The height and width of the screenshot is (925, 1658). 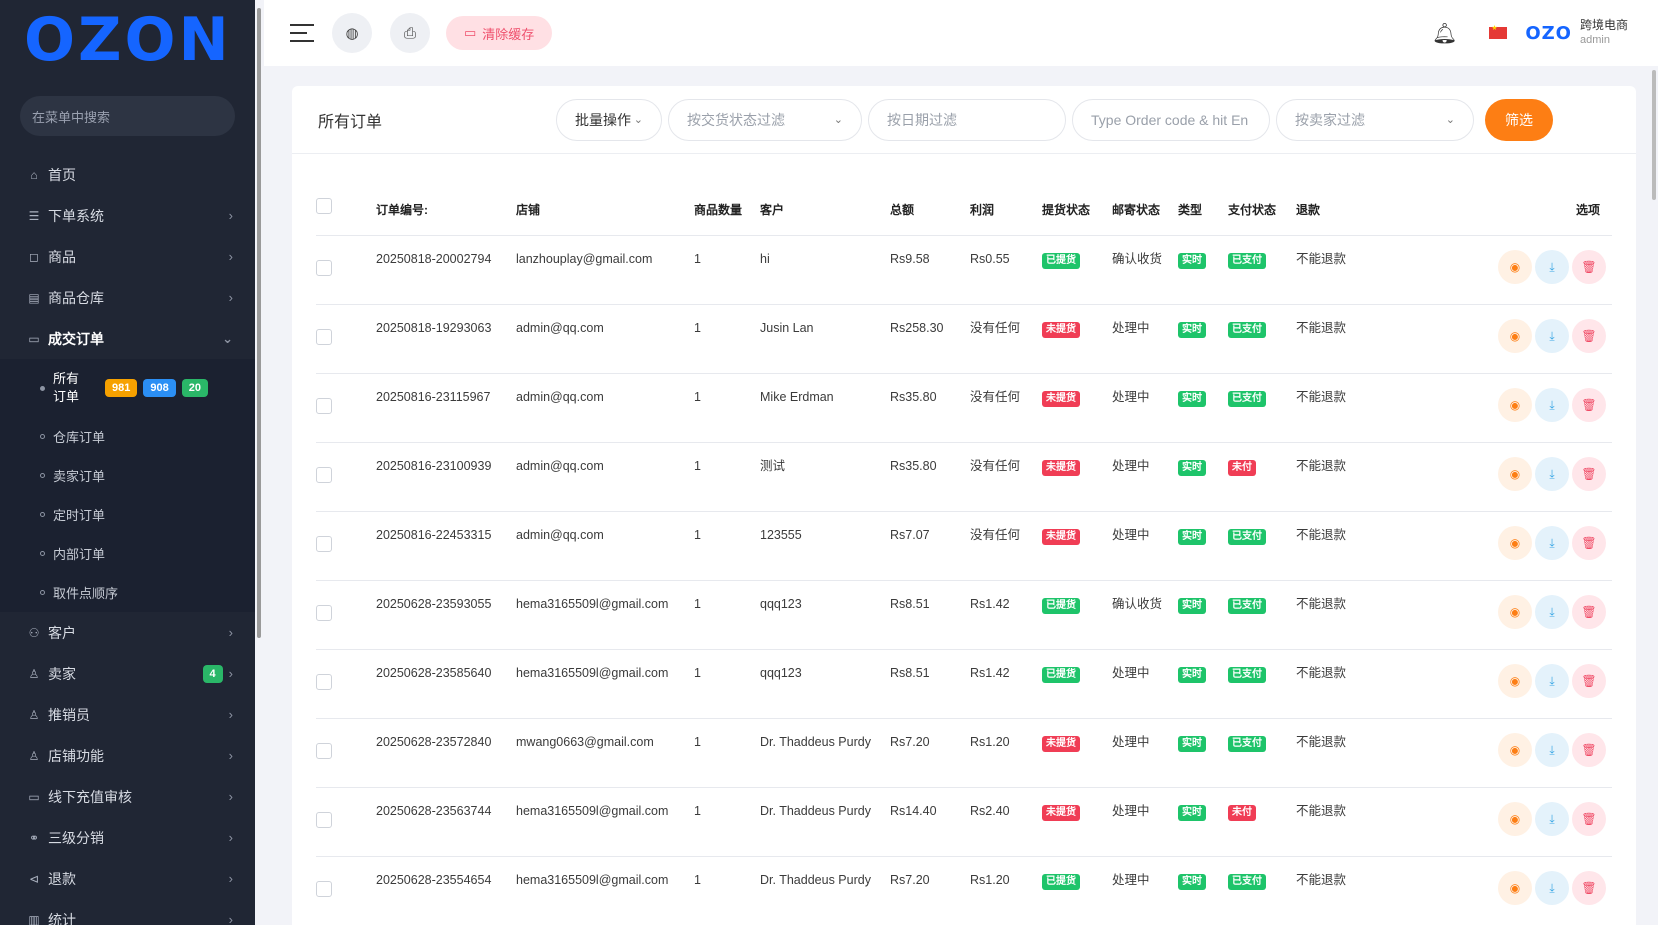 What do you see at coordinates (127, 256) in the screenshot?
I see `sidebar-item-products: ◻ 商品 ›` at bounding box center [127, 256].